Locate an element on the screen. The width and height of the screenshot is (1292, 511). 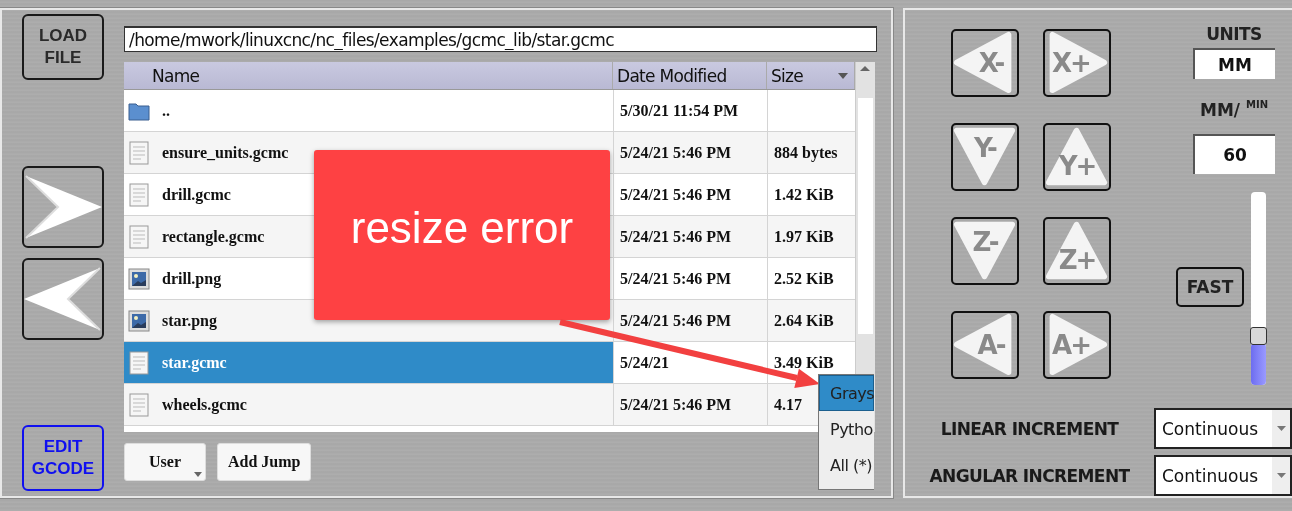
increment-label: ANGULAR INCREMENT is located at coordinates (1029, 475).